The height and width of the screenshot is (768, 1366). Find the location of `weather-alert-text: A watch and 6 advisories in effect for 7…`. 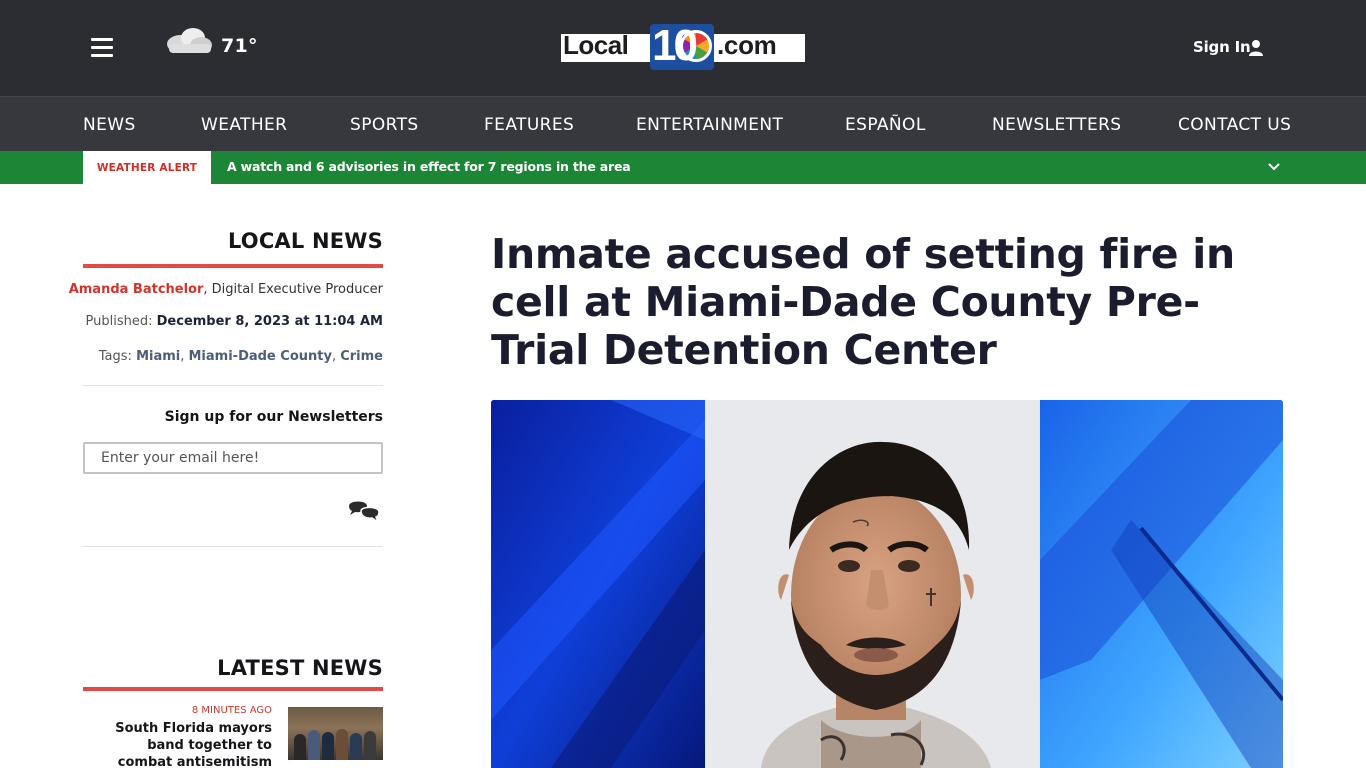

weather-alert-text: A watch and 6 advisories in effect for 7… is located at coordinates (429, 166).